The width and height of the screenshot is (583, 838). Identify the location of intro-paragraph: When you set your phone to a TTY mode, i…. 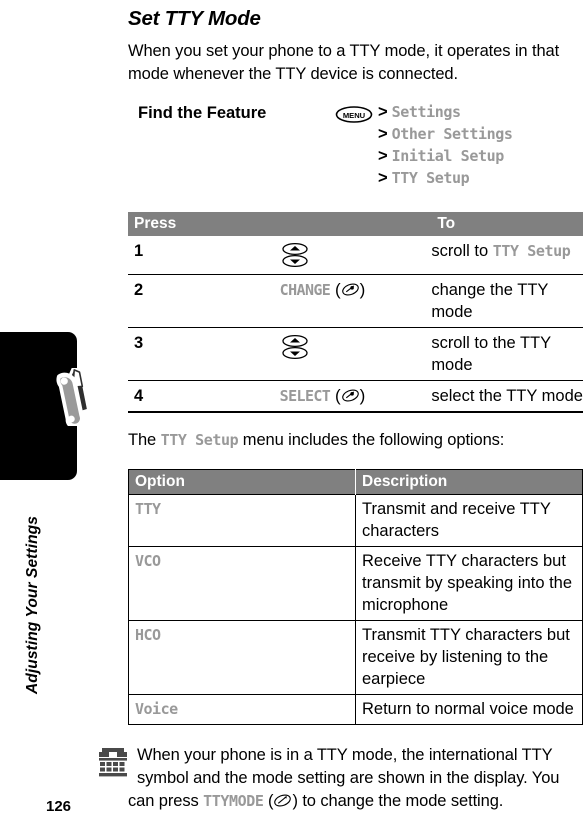
(344, 62).